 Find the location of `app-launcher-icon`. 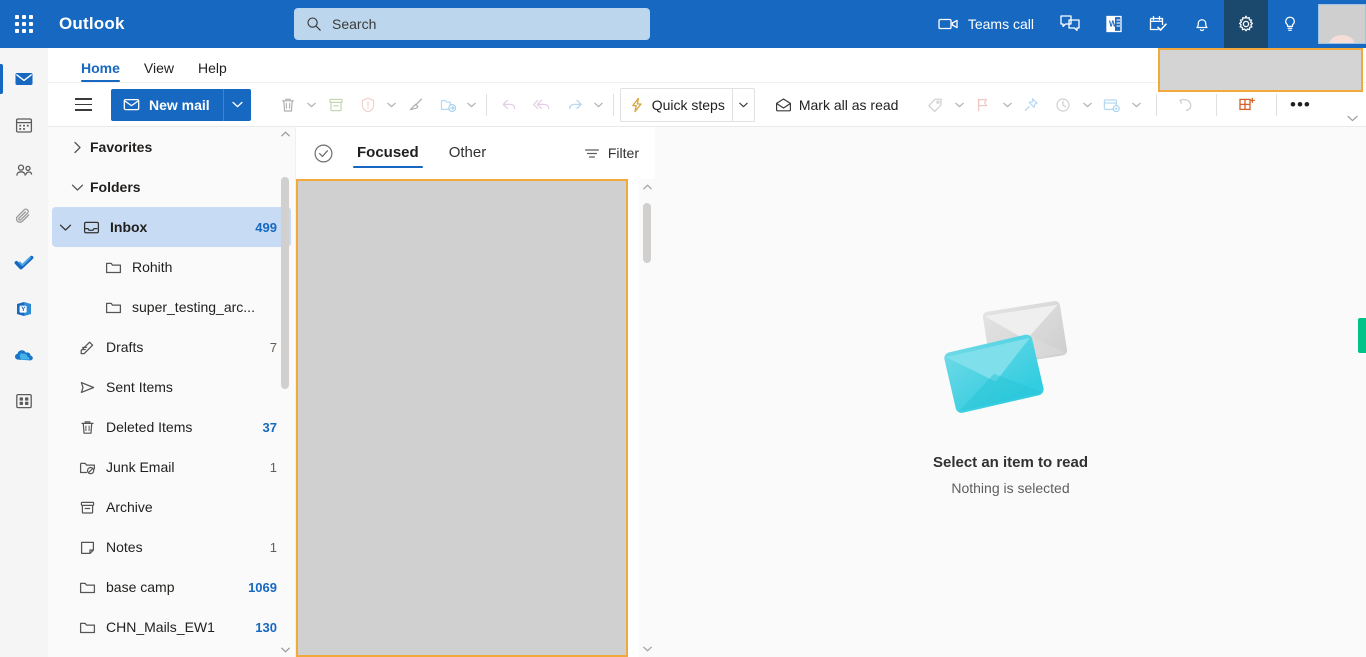

app-launcher-icon is located at coordinates (24, 24).